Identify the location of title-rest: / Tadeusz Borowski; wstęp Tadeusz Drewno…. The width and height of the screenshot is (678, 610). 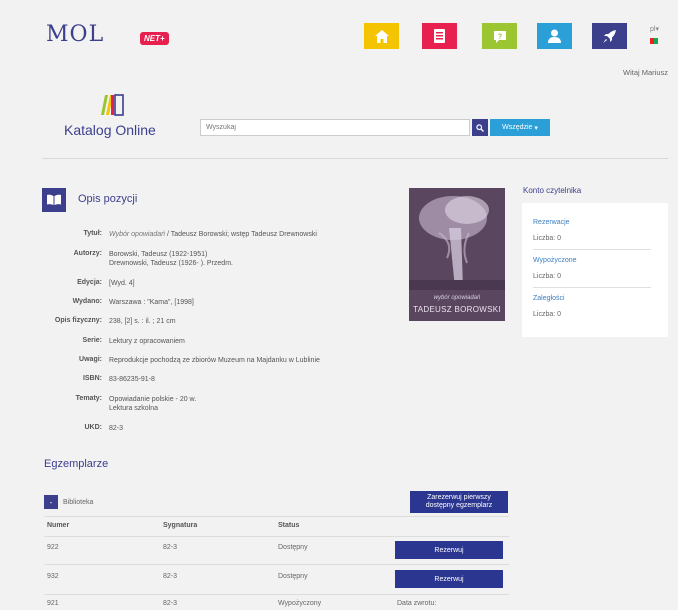
(241, 234).